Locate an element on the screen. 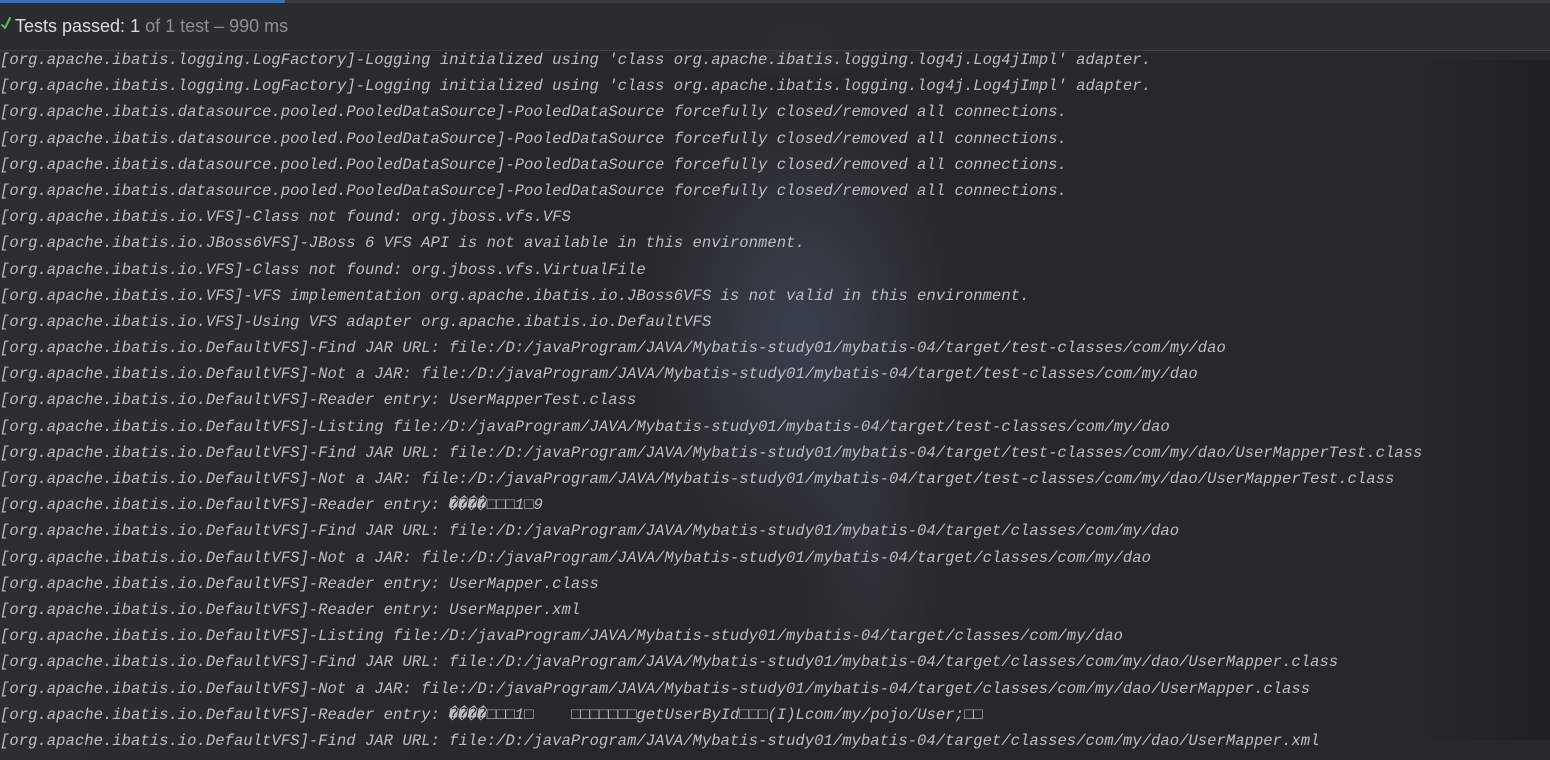  test-status-bar: Tests passed: 1 of 1 test – 990 ms is located at coordinates (775, 27).